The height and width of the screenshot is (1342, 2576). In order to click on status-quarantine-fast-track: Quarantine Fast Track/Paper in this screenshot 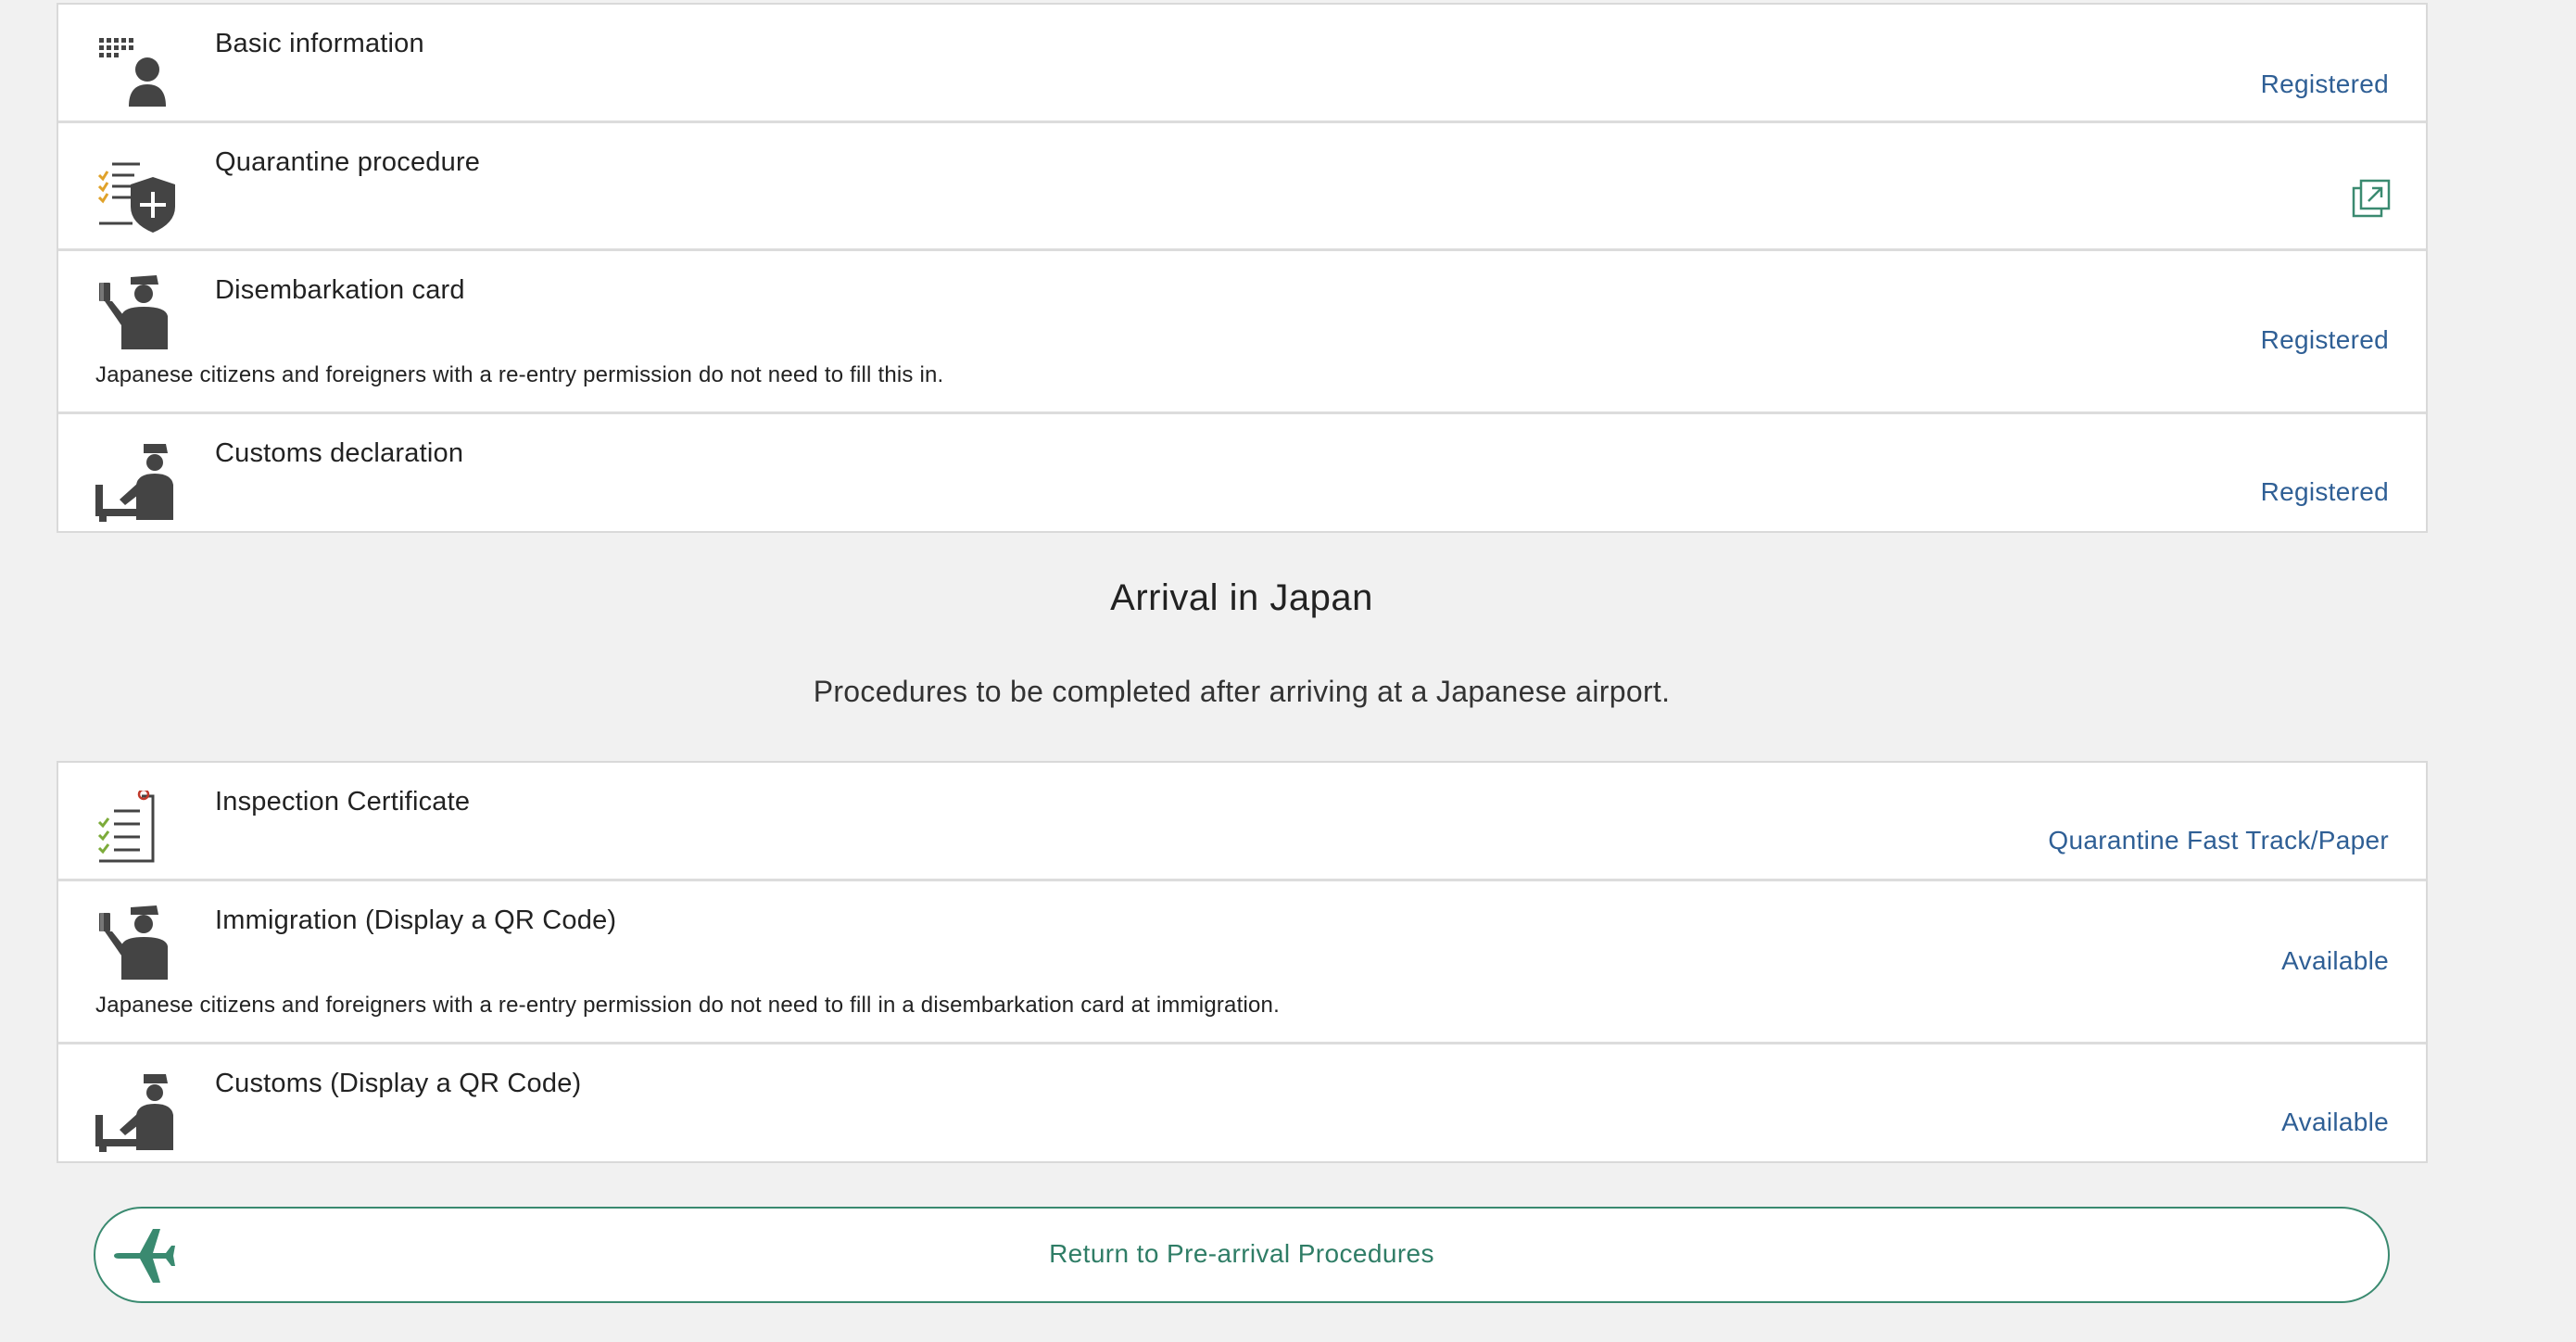, I will do `click(2219, 840)`.